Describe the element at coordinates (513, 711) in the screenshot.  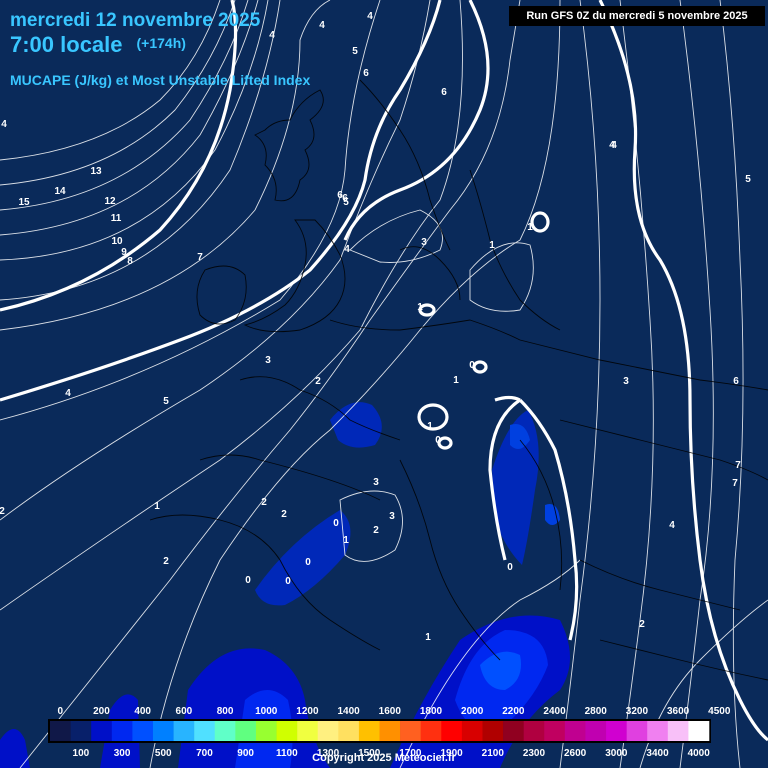
I see `legend-top-label: 2200` at that location.